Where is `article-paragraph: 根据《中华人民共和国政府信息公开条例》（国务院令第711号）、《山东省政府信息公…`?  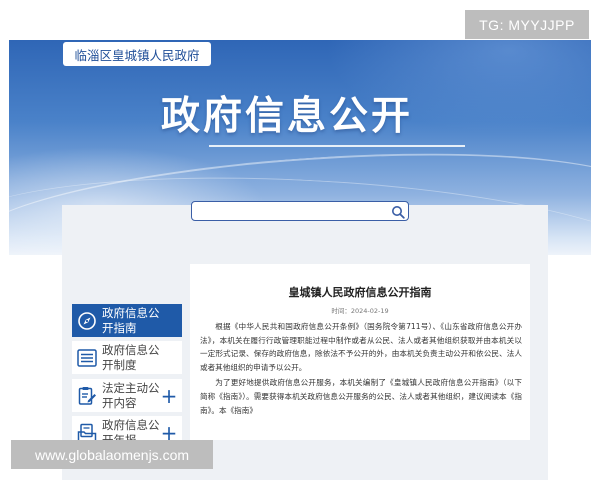 article-paragraph: 根据《中华人民共和国政府信息公开条例》（国务院令第711号）、《山东省政府信息公… is located at coordinates (361, 347).